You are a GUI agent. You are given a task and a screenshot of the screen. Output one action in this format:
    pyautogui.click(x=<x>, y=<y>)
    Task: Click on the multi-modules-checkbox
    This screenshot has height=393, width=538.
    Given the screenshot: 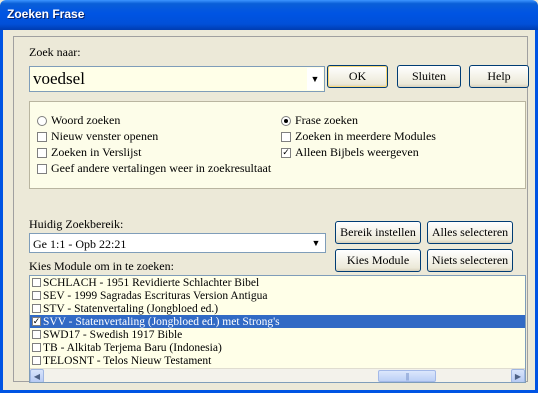 What is the action you would take?
    pyautogui.click(x=286, y=136)
    